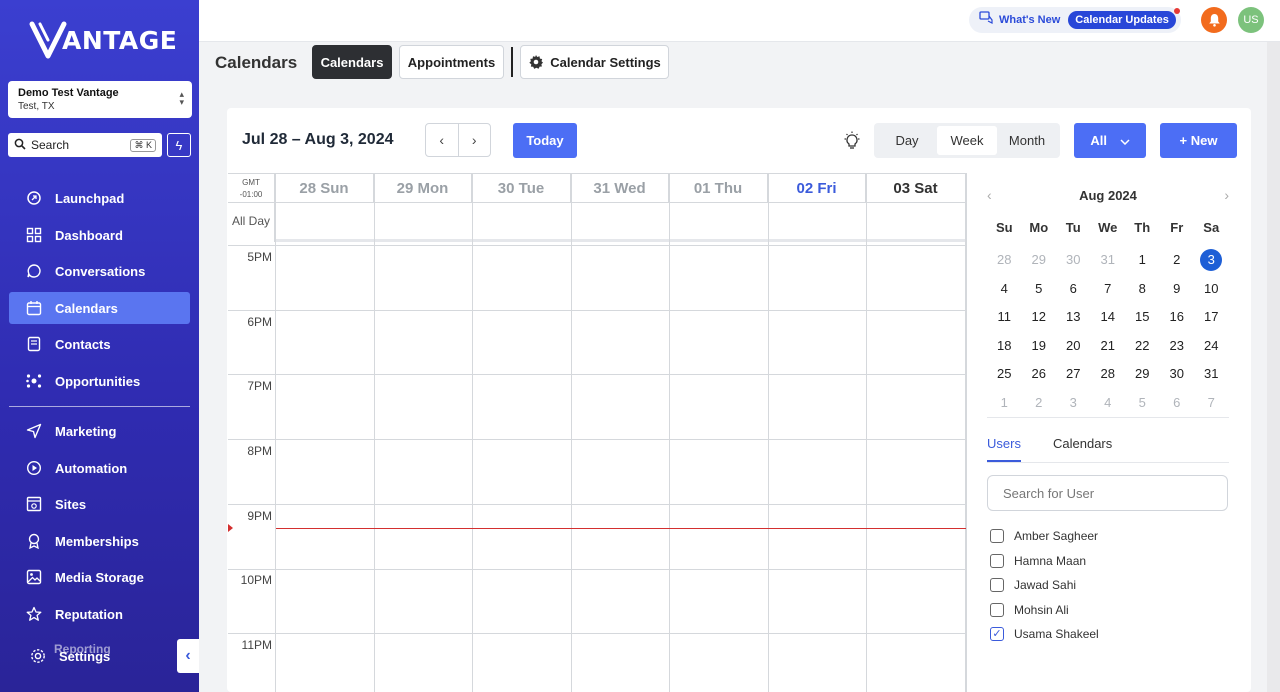  Describe the element at coordinates (916, 188) in the screenshot. I see `day-header-sat: 03 Sat` at that location.